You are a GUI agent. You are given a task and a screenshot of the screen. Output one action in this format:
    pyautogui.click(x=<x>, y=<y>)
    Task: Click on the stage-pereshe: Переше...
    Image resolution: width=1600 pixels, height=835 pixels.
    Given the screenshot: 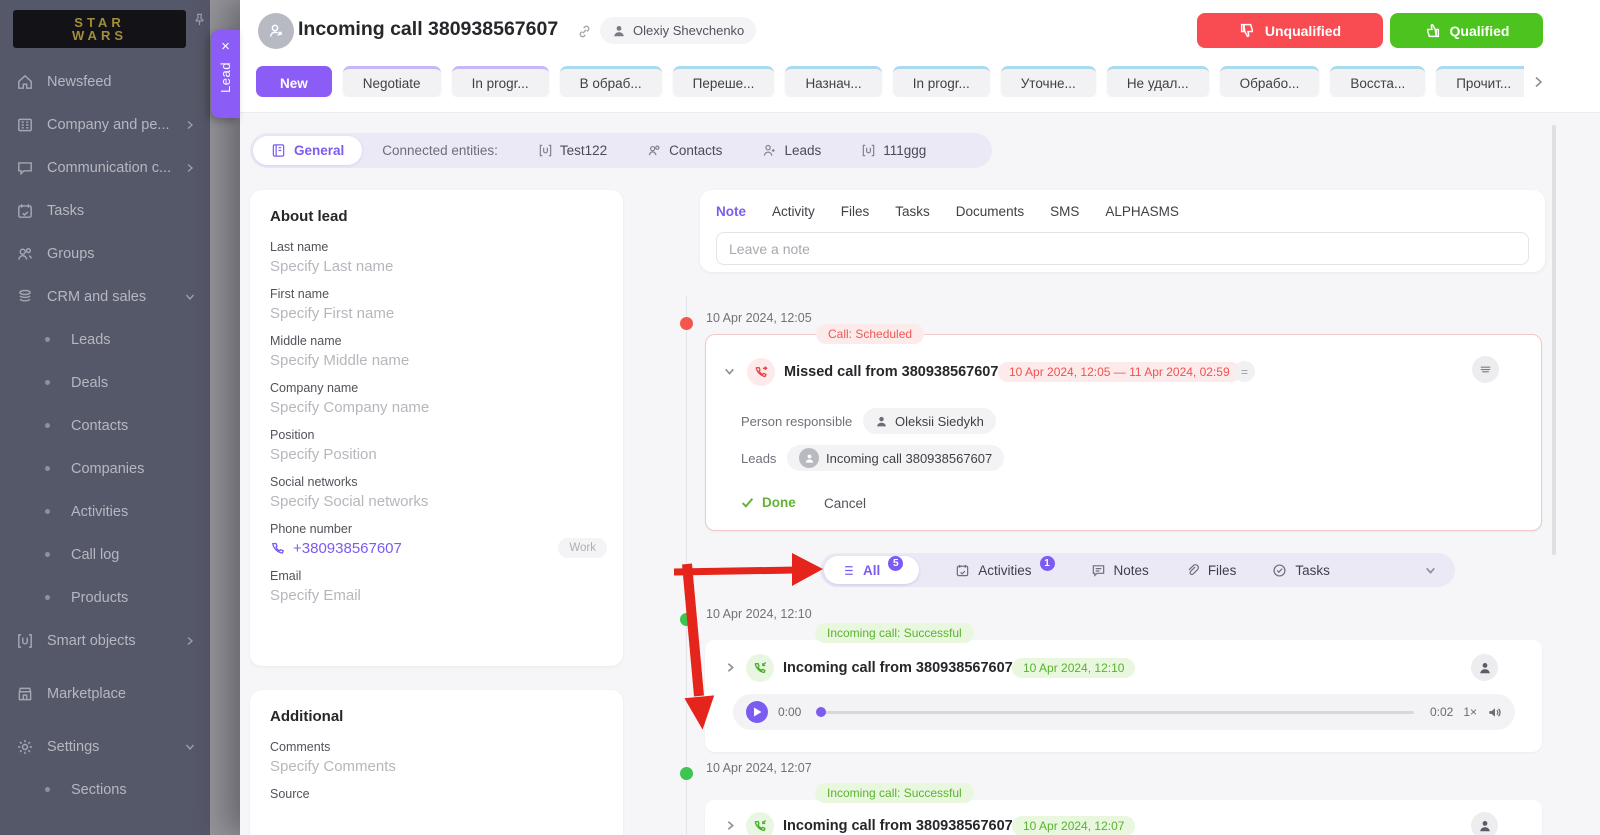 What is the action you would take?
    pyautogui.click(x=723, y=81)
    